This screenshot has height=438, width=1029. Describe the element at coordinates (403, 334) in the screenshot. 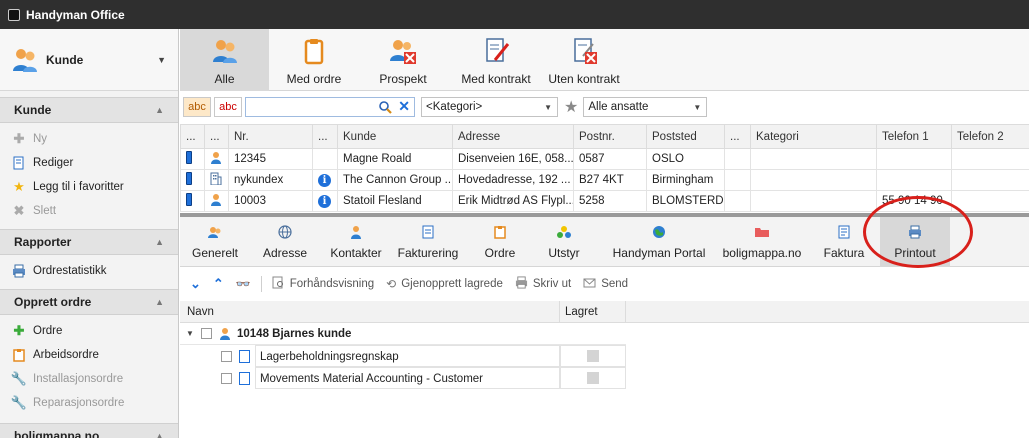

I see `tree-root-row: ▼ 10148 Bjarnes kunde` at that location.